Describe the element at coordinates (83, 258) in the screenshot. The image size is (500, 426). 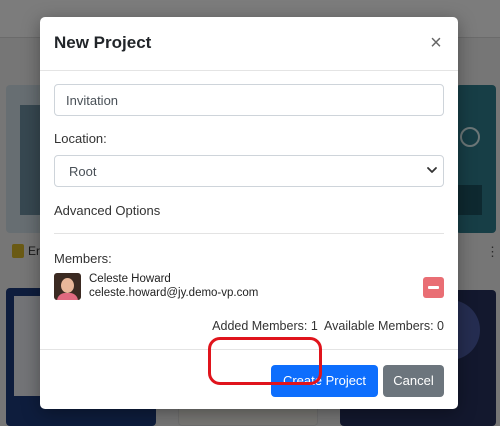
I see `members-label: Members:` at that location.